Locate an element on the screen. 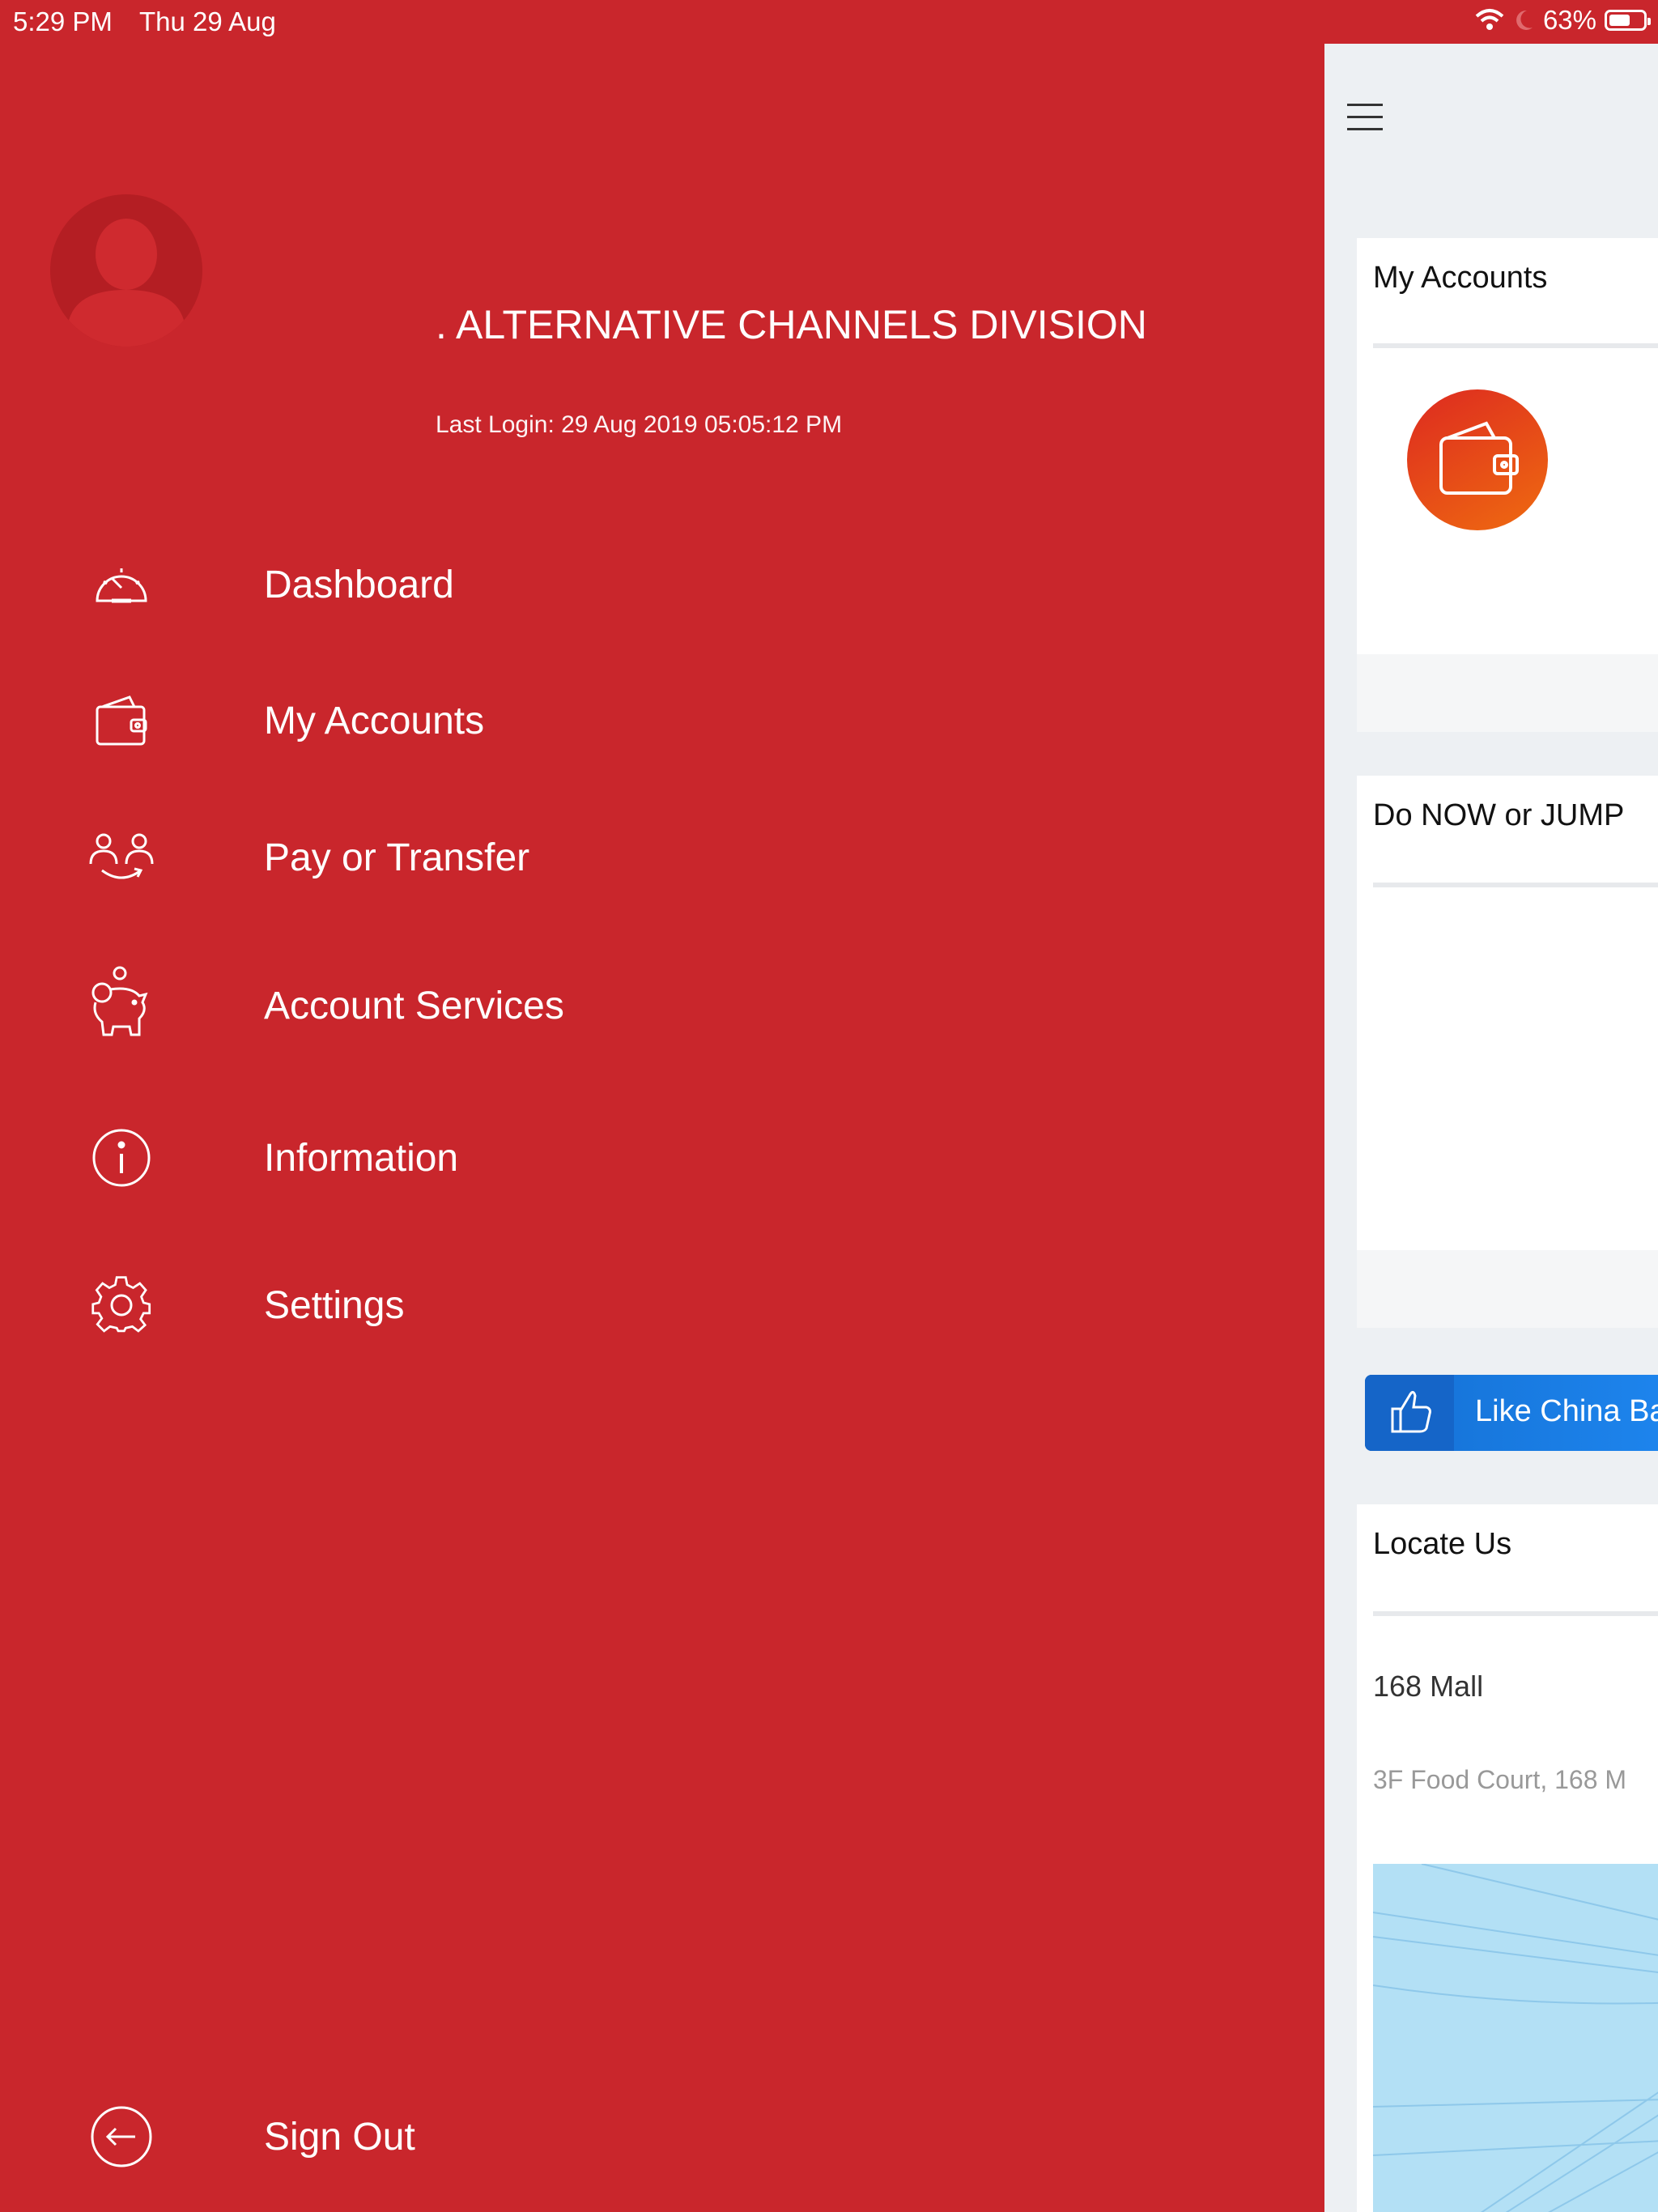  avatar is located at coordinates (126, 270).